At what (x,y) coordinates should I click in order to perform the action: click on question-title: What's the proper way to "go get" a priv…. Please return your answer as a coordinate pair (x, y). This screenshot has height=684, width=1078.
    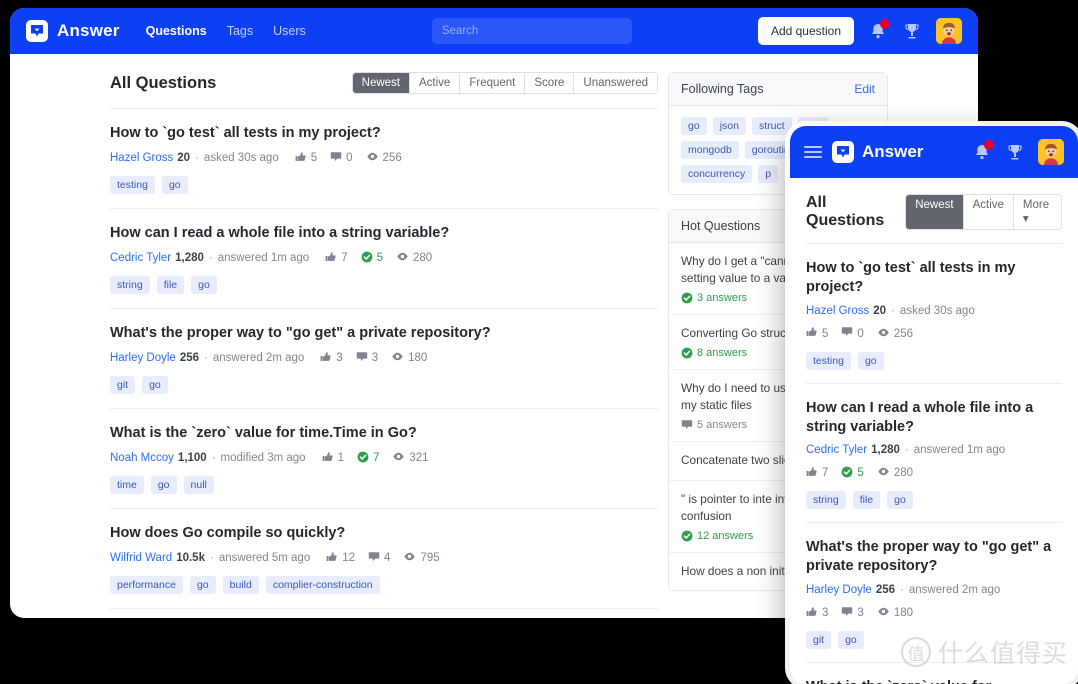
    Looking at the image, I should click on (384, 333).